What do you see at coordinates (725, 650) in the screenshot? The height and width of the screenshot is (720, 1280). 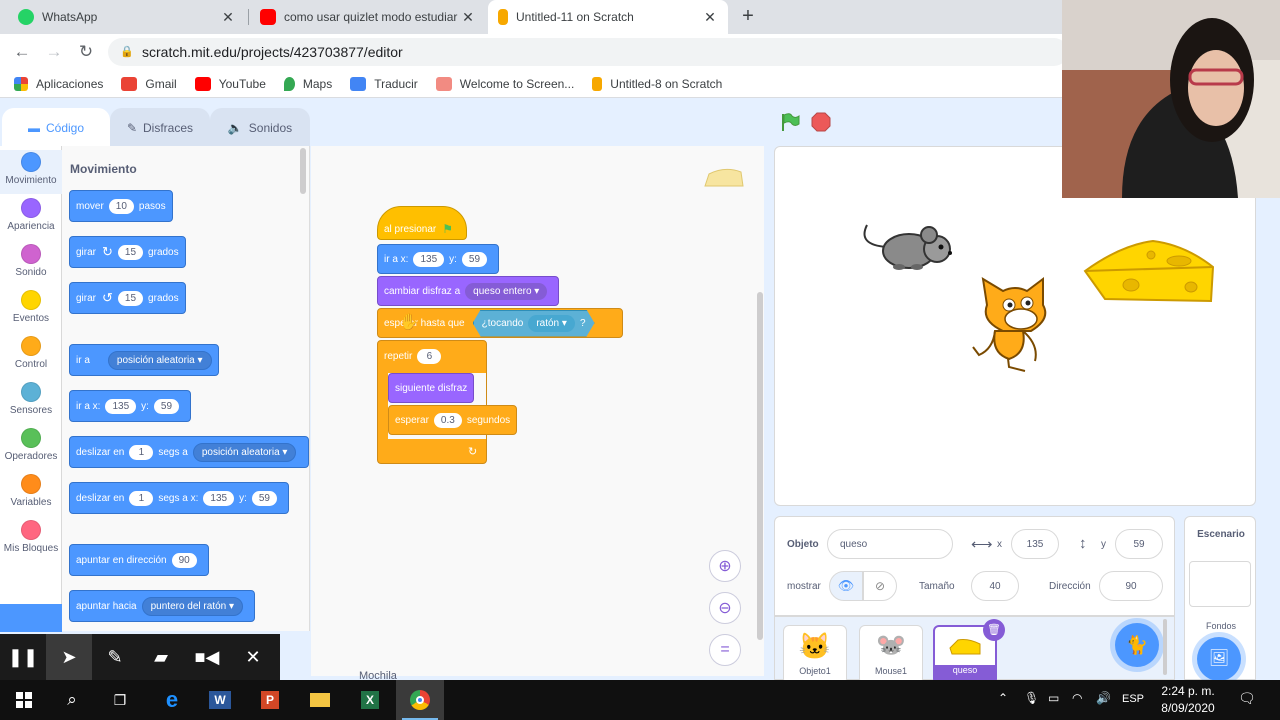 I see `zoom-reset-button: =` at bounding box center [725, 650].